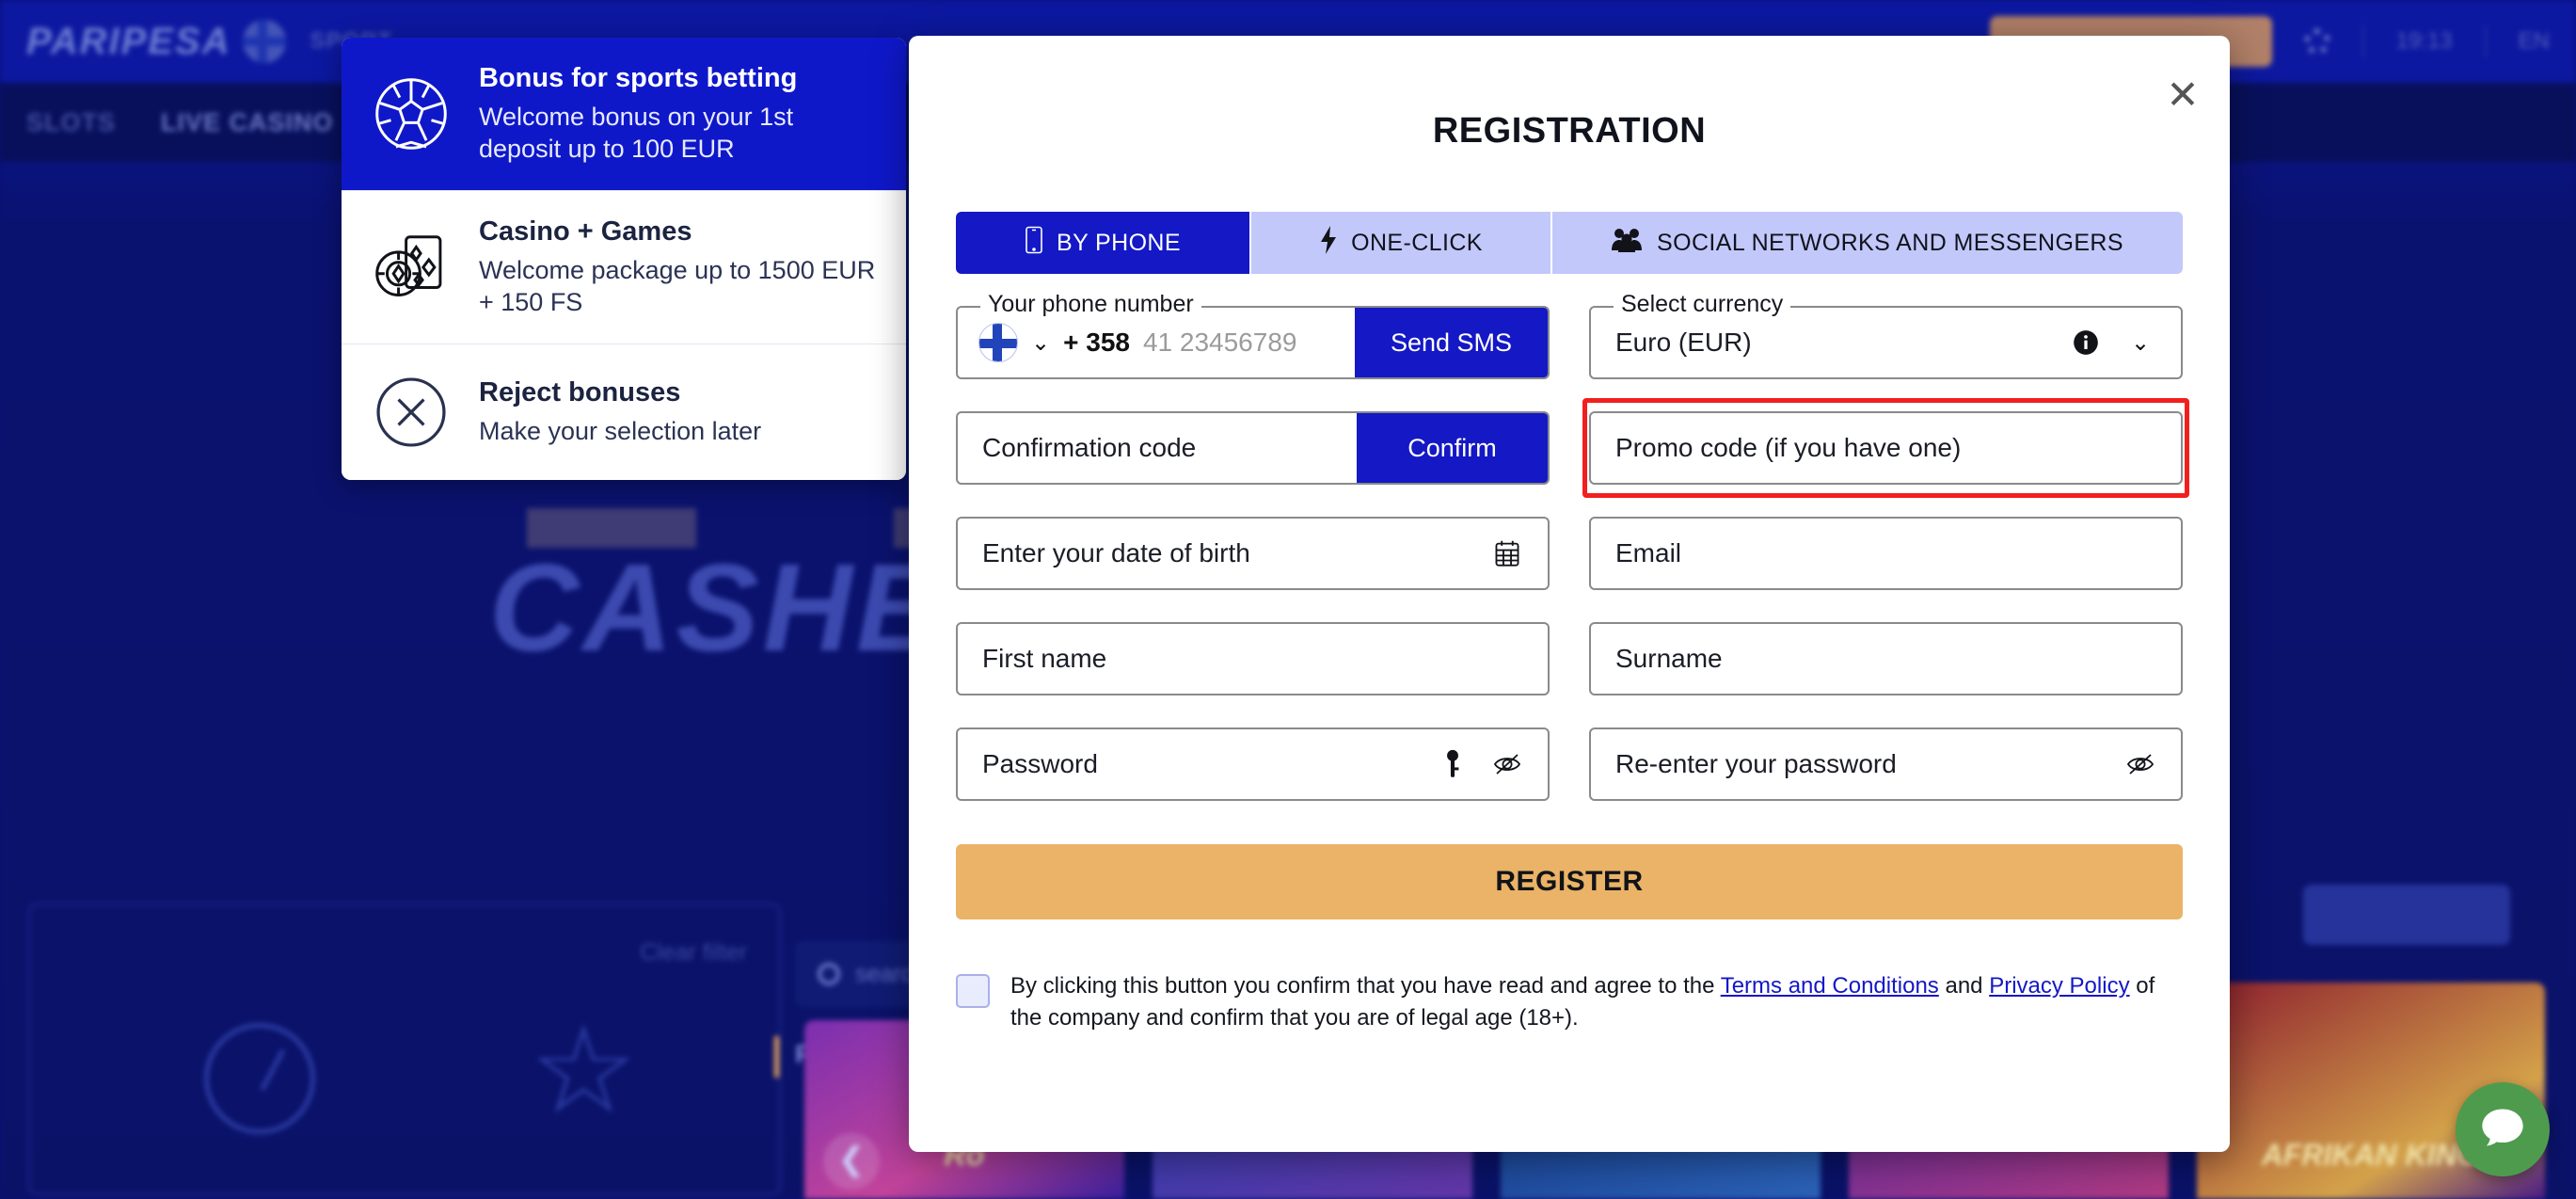 This screenshot has width=2576, height=1199. I want to click on email-placeholder: Email, so click(1648, 553).